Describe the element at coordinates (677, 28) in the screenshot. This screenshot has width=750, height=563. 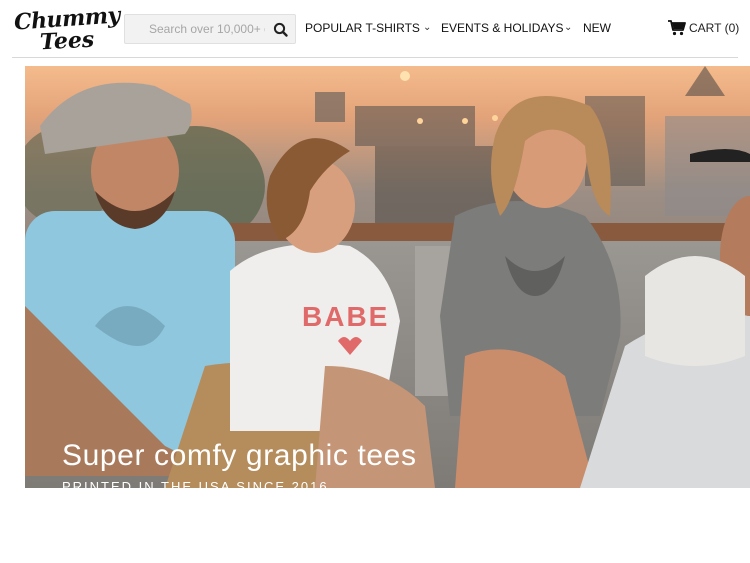
I see `cart-icon` at that location.